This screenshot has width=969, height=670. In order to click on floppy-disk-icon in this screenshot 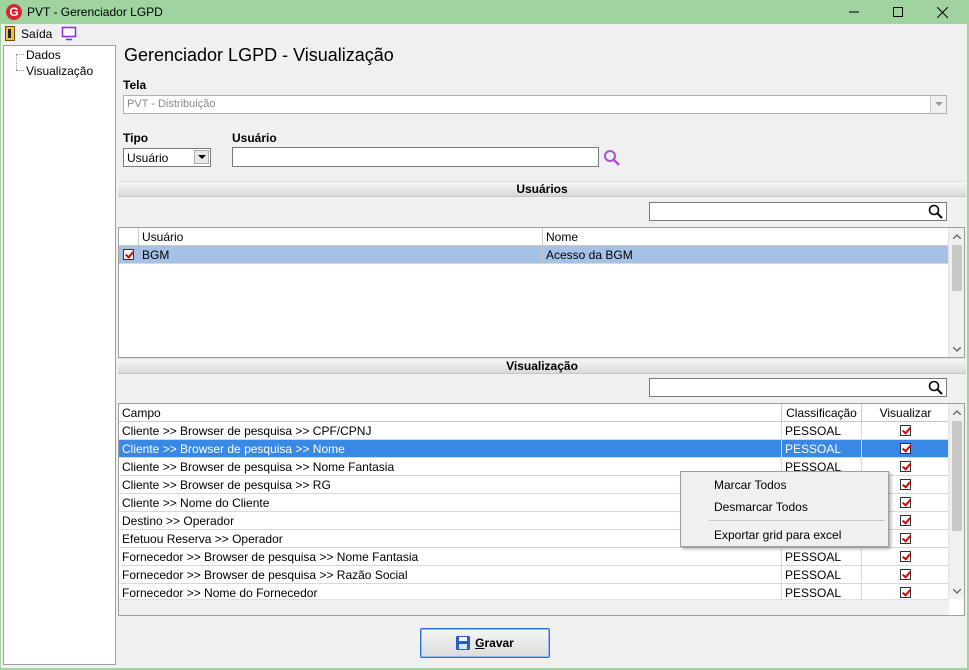, I will do `click(463, 643)`.